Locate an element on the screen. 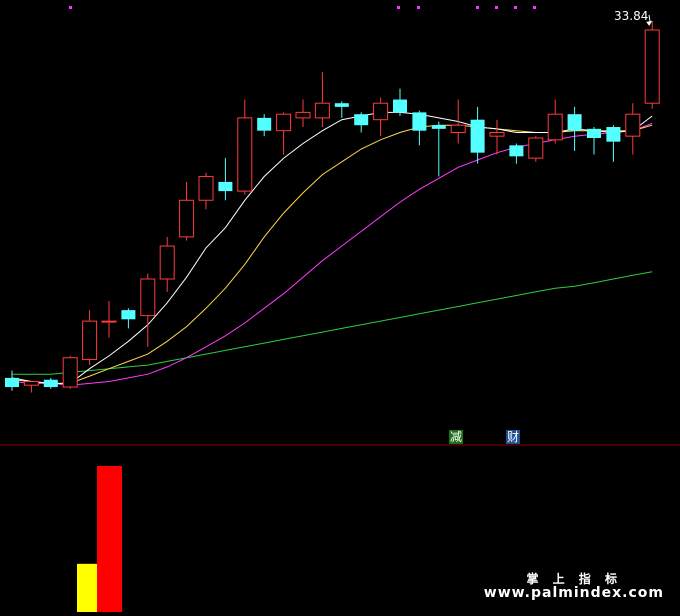 Image resolution: width=680 pixels, height=616 pixels. watermark-url: www.palmindex.com is located at coordinates (573, 593).